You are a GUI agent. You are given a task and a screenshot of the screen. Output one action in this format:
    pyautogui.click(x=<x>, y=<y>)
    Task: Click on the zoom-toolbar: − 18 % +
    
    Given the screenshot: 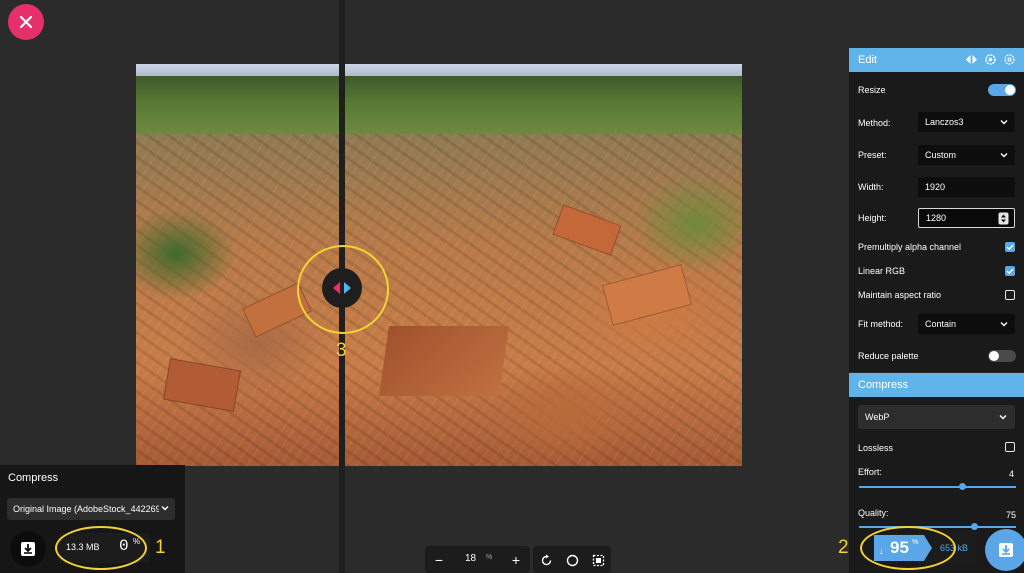 What is the action you would take?
    pyautogui.click(x=477, y=559)
    